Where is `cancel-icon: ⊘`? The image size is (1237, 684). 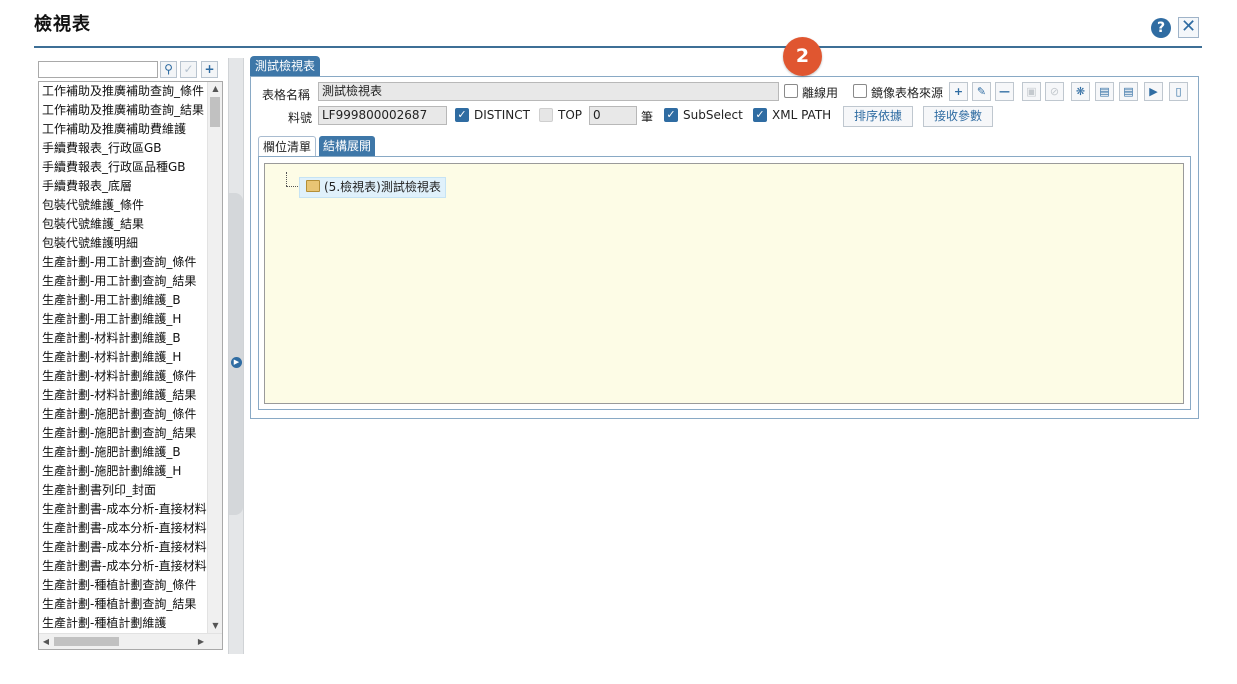 cancel-icon: ⊘ is located at coordinates (1054, 91).